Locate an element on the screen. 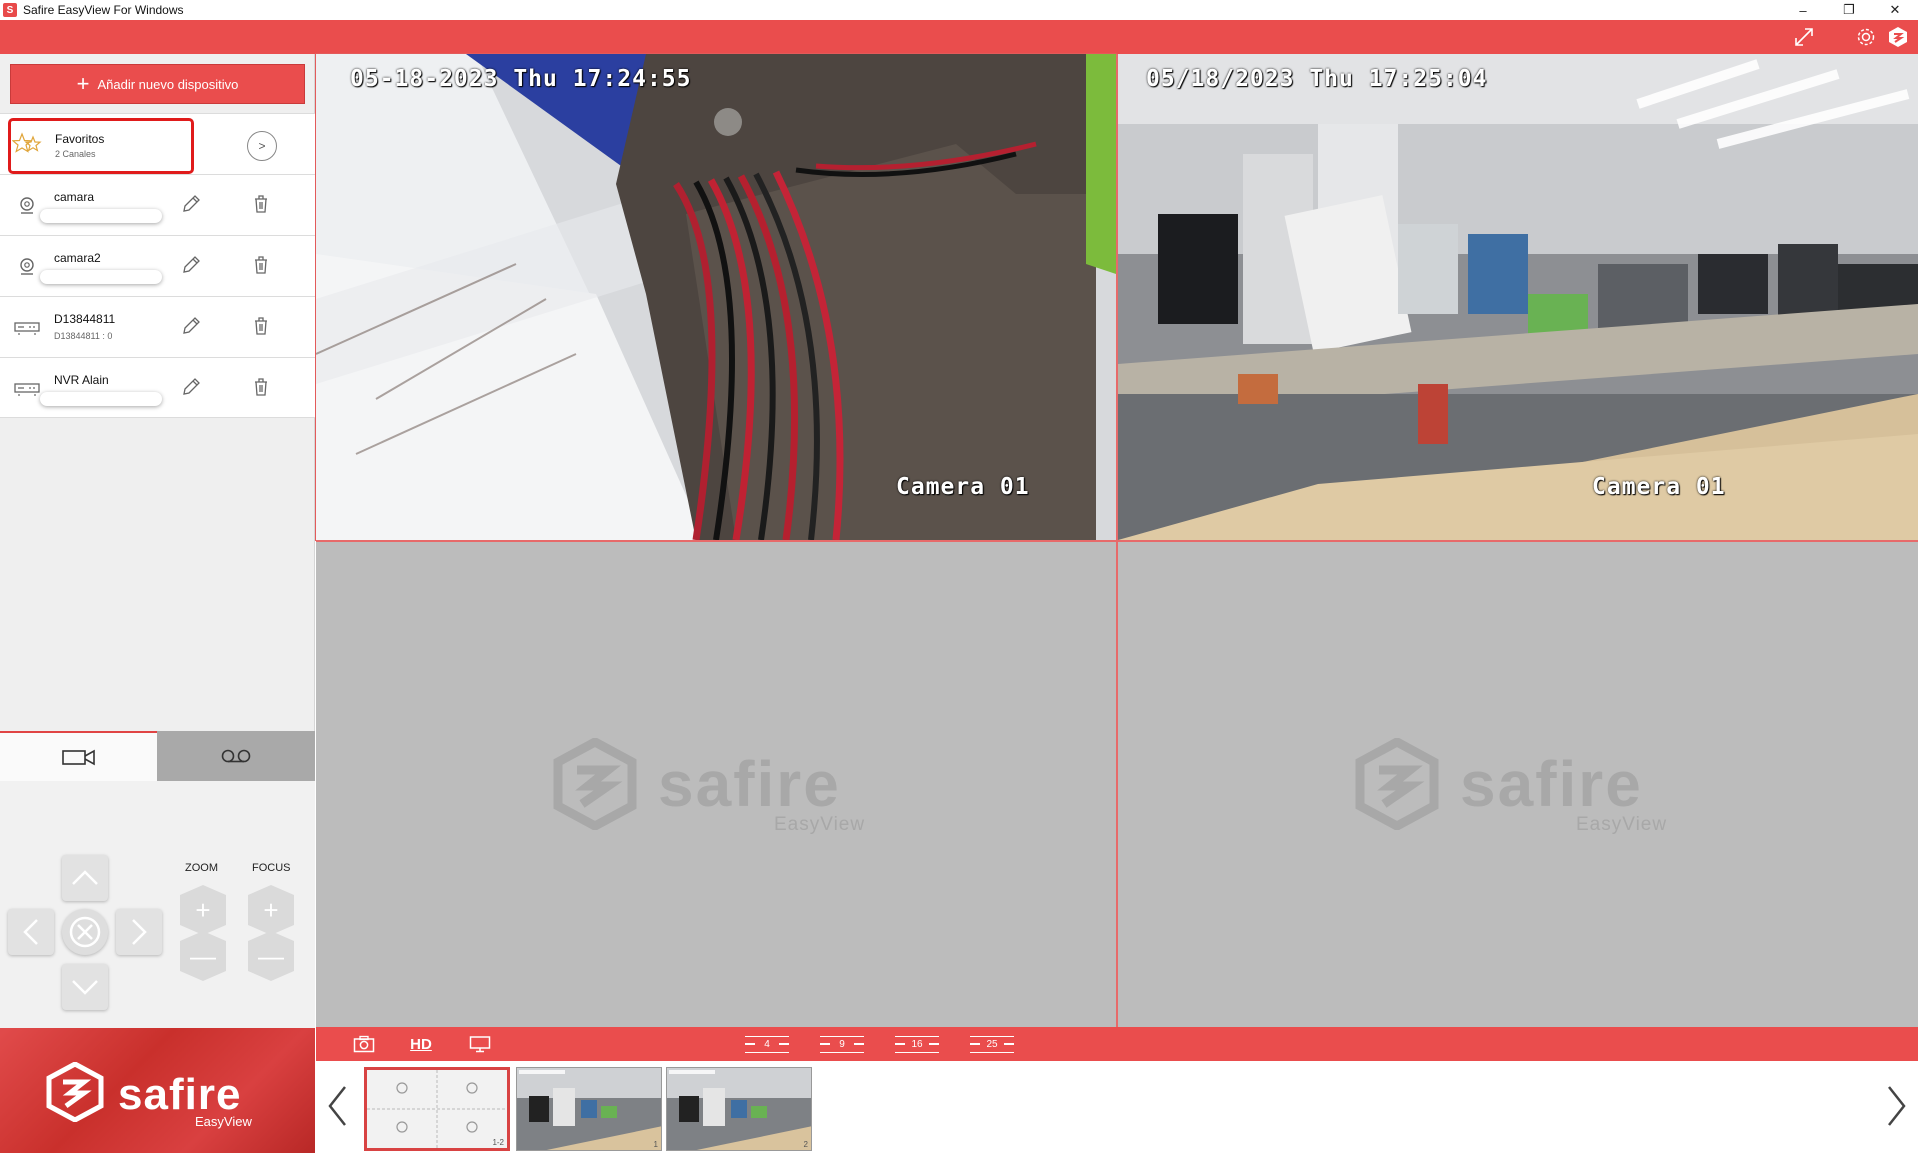 Image resolution: width=1918 pixels, height=1153 pixels. ptz-center-button is located at coordinates (85, 932).